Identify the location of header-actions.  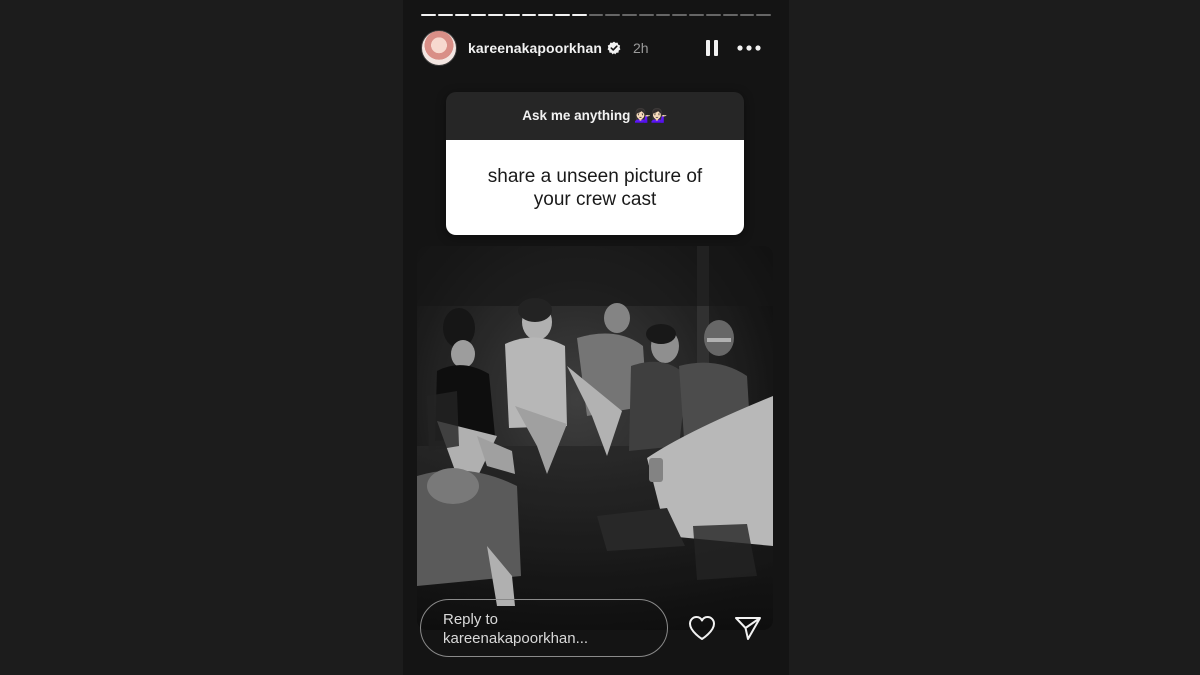
(738, 48).